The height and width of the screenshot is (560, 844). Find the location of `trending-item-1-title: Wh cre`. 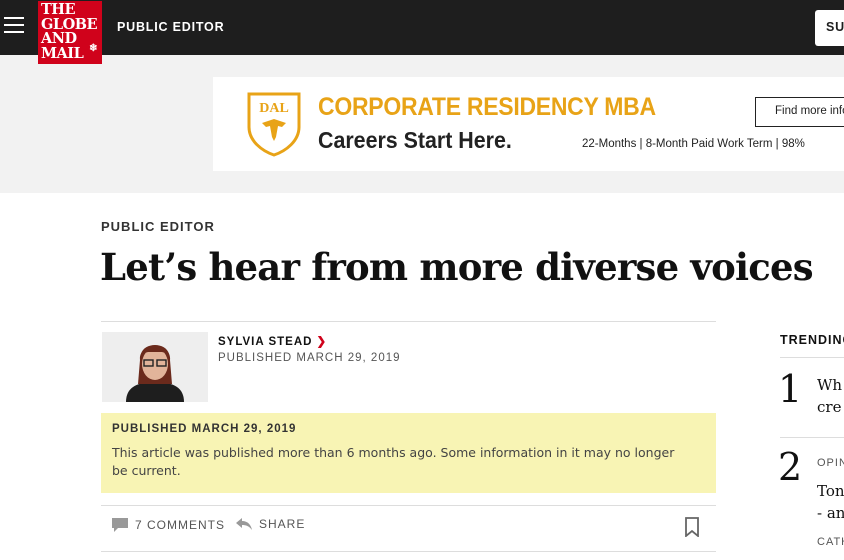

trending-item-1-title: Wh cre is located at coordinates (829, 396).